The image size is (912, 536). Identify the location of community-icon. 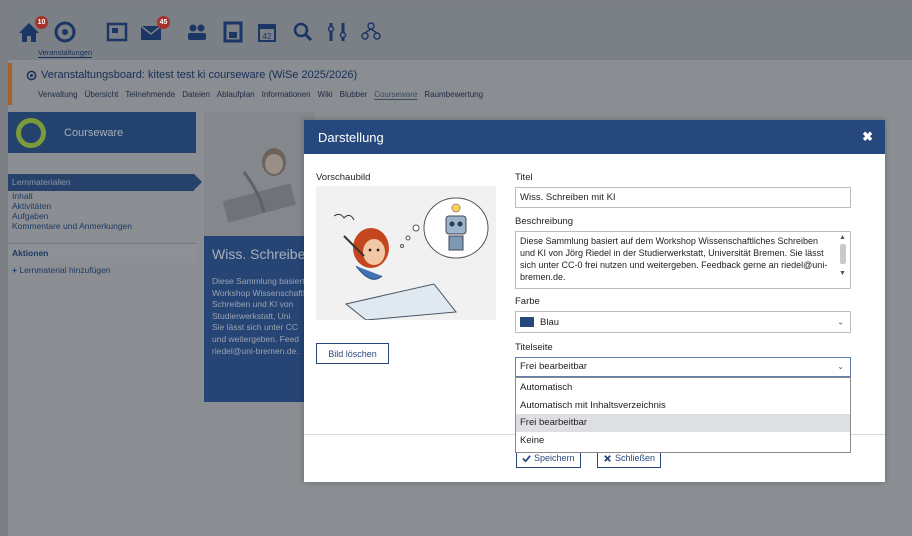
(197, 32).